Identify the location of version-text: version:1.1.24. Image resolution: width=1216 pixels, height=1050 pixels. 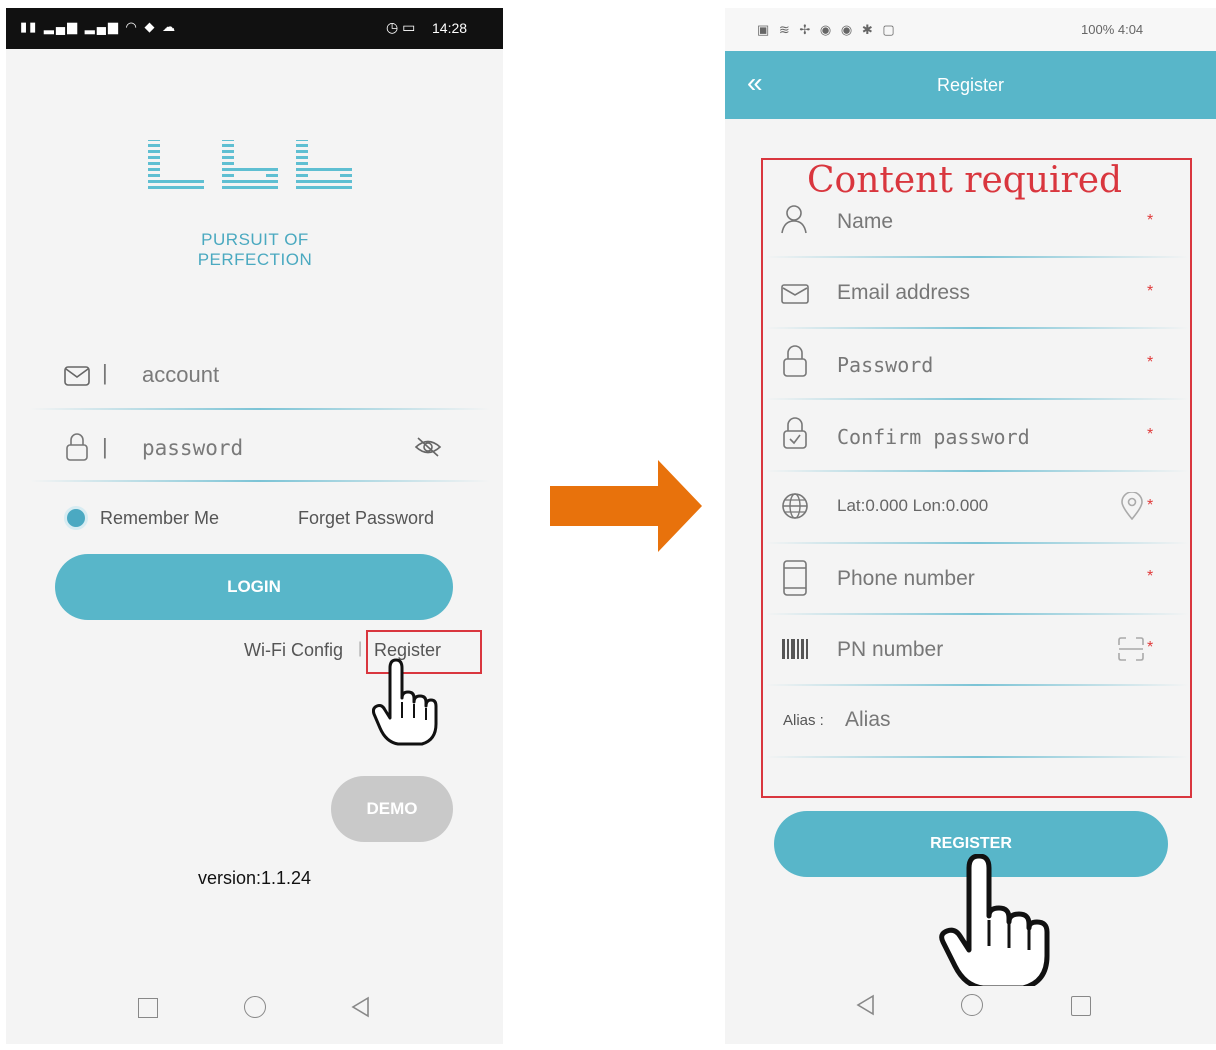
(254, 878).